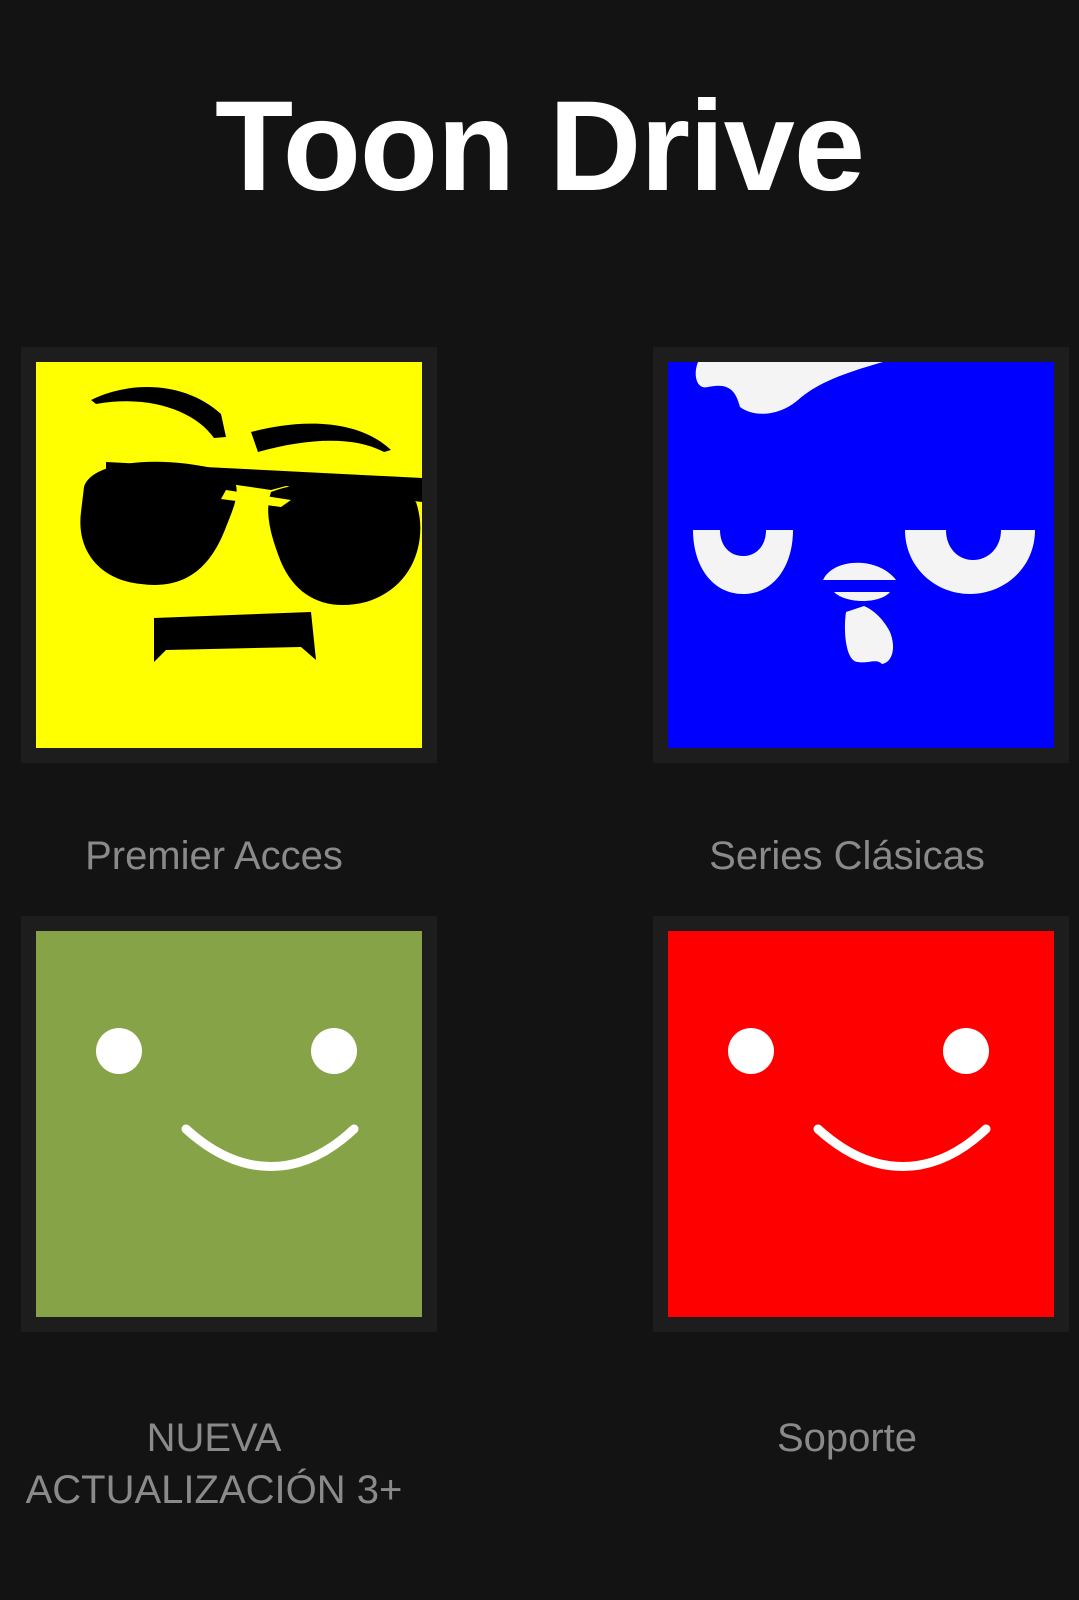  I want to click on app-title: Toon Drive, so click(540, 146).